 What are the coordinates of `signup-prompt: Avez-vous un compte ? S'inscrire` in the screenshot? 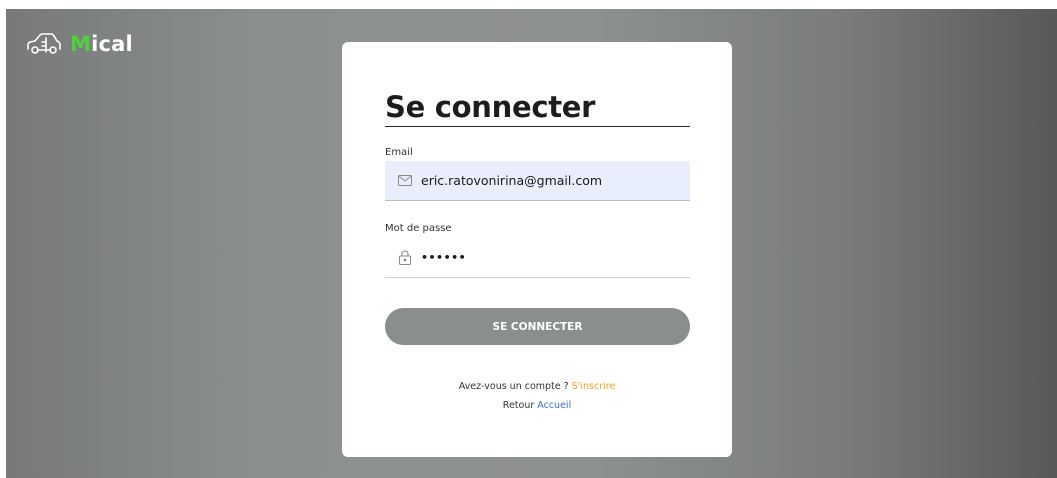 It's located at (537, 386).